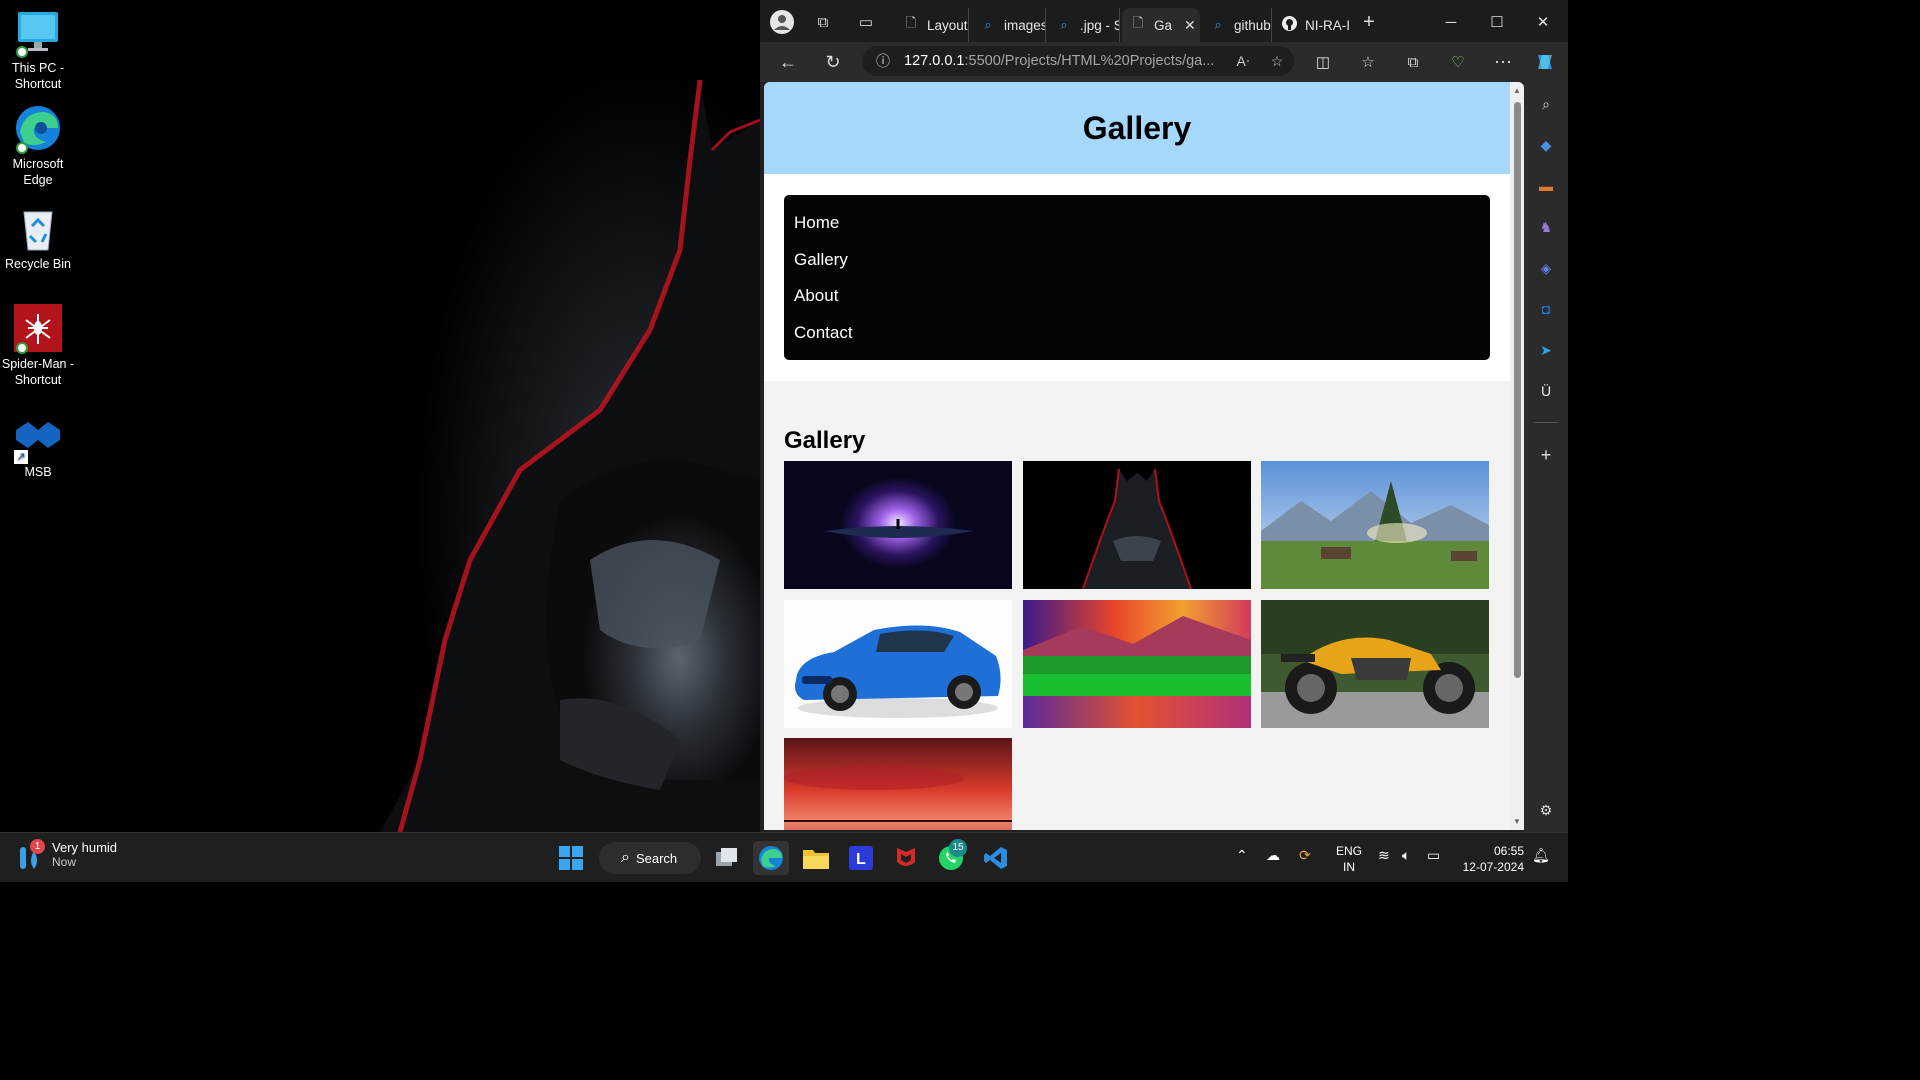  I want to click on scroll-up-icon: ▲, so click(1517, 90).